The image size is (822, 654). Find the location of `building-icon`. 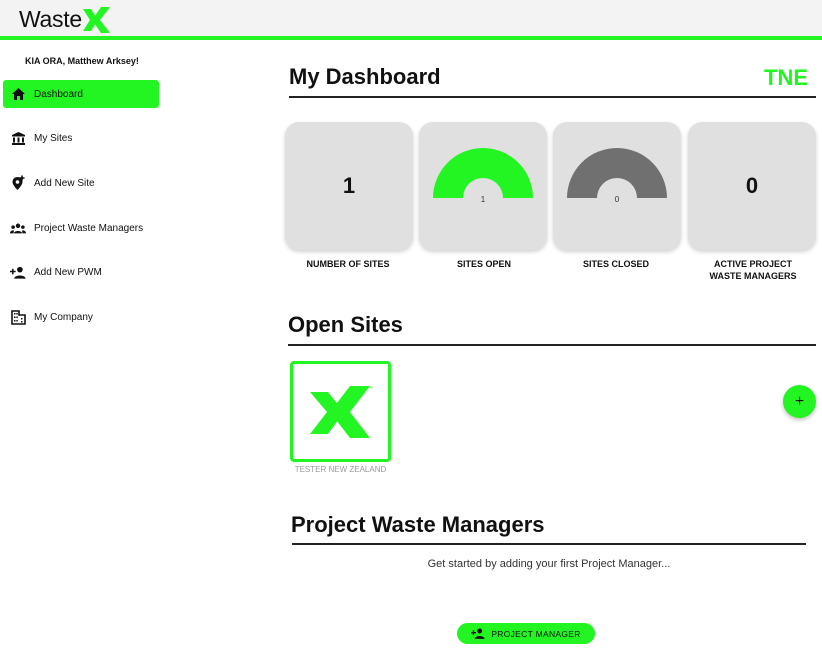

building-icon is located at coordinates (18, 317).